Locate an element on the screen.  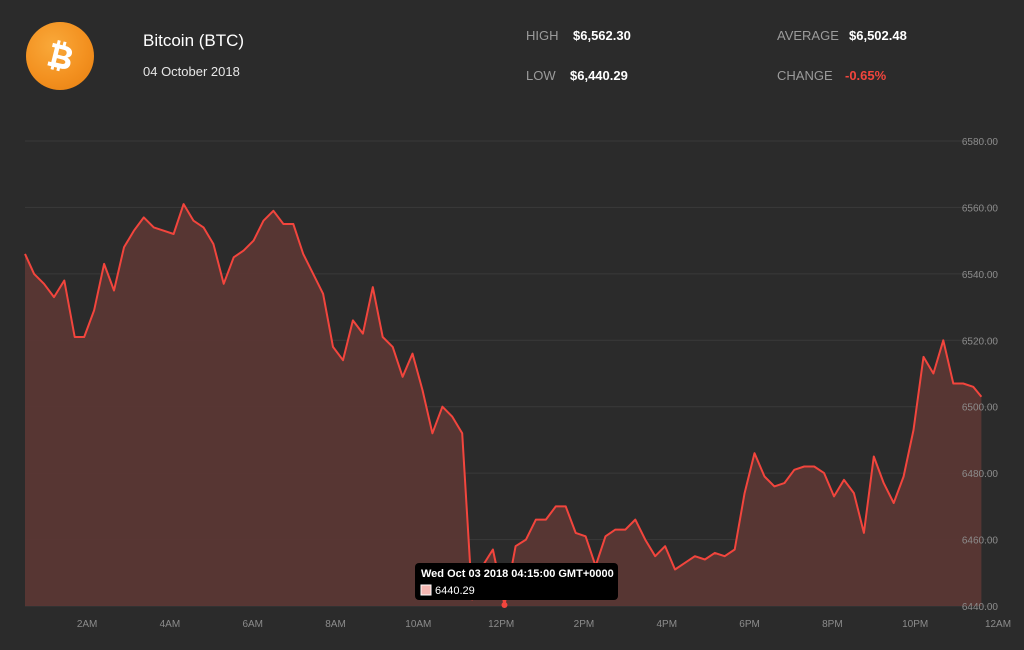
x-axis-ticks: 2AM 4AM 6AM 8AM 10AM 12PM 2PM 4PM 6PM 8PM 10PM 12AM is located at coordinates (544, 624).